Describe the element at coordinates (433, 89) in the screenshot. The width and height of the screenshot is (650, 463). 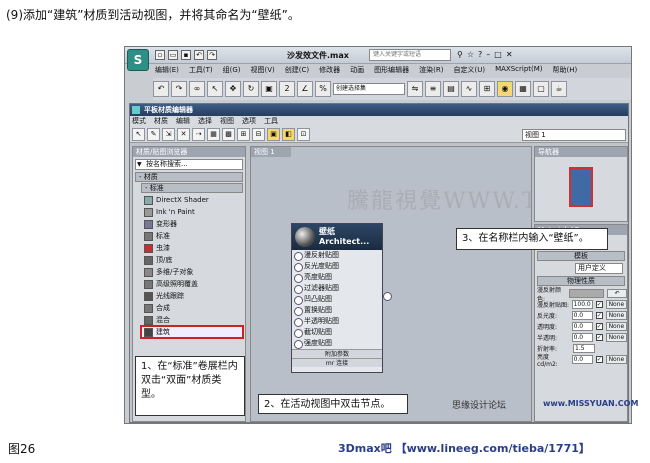
I see `align-icon: ≡` at that location.